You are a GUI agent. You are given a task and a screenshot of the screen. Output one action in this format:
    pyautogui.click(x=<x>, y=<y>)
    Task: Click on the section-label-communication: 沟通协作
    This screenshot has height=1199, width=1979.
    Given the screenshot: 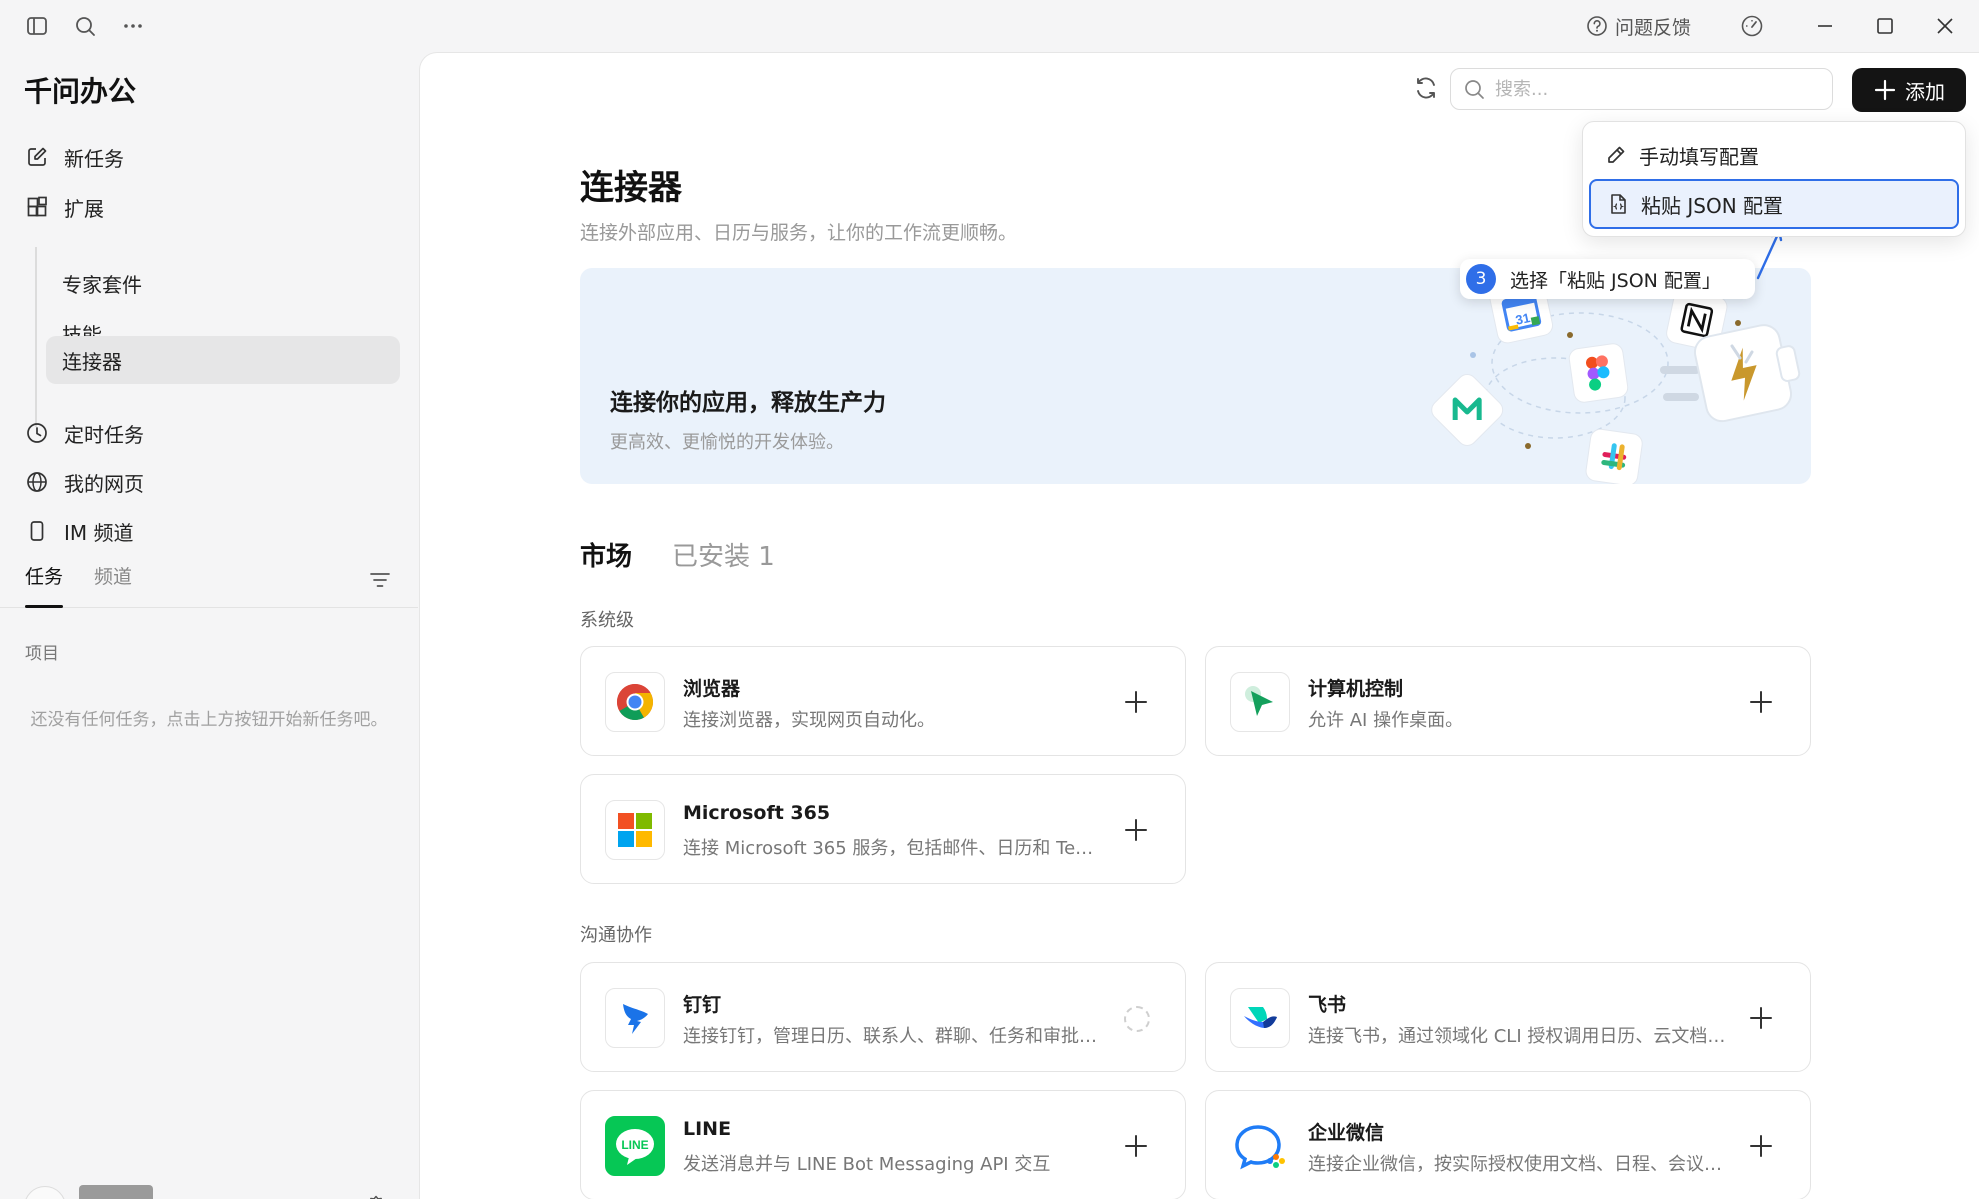 What is the action you would take?
    pyautogui.click(x=616, y=935)
    